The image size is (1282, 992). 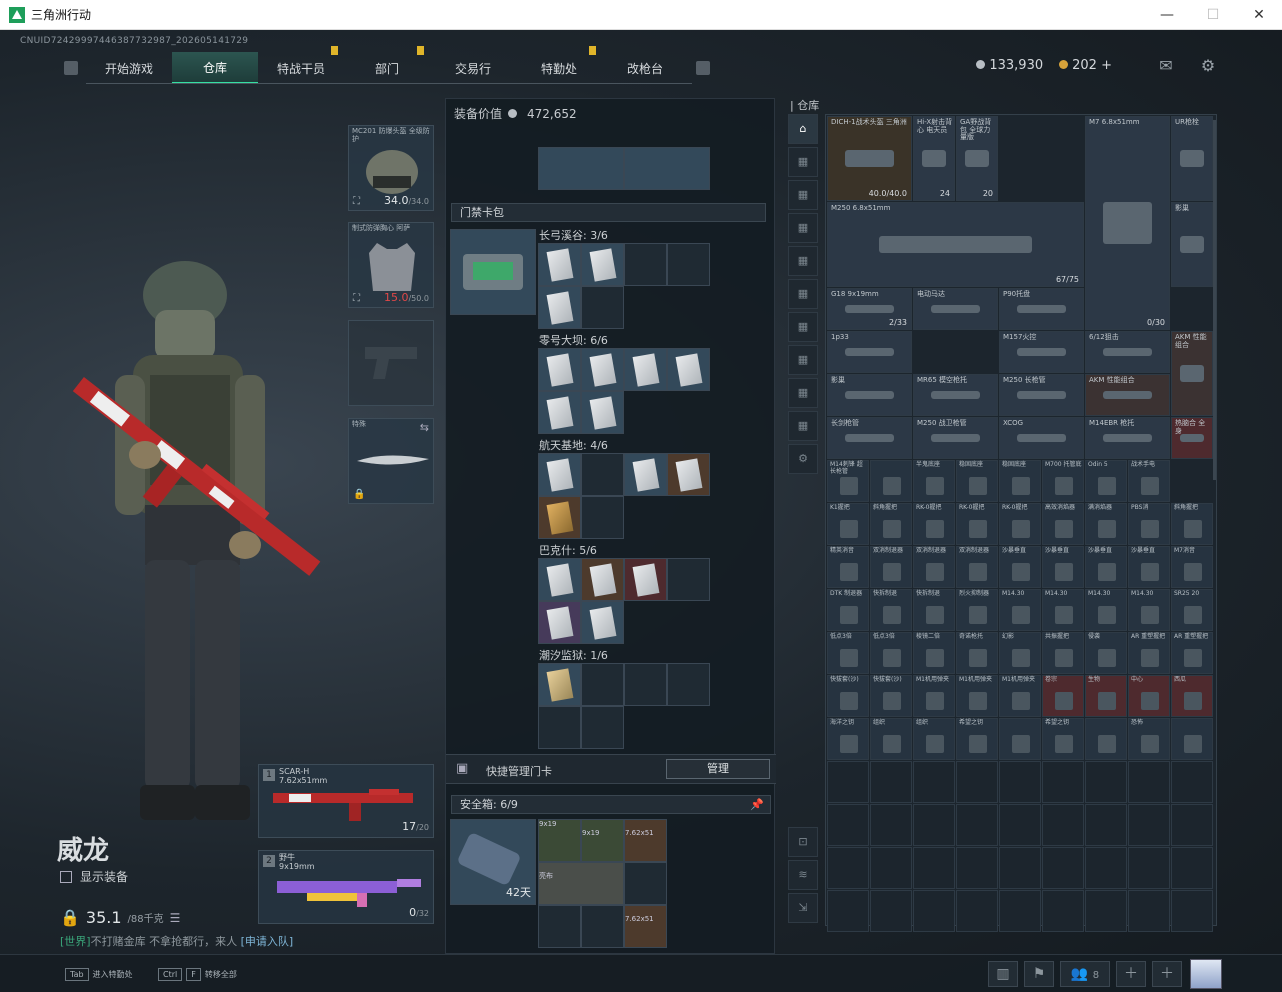 I want to click on storage-item: M250 战卫枪管, so click(x=955, y=438).